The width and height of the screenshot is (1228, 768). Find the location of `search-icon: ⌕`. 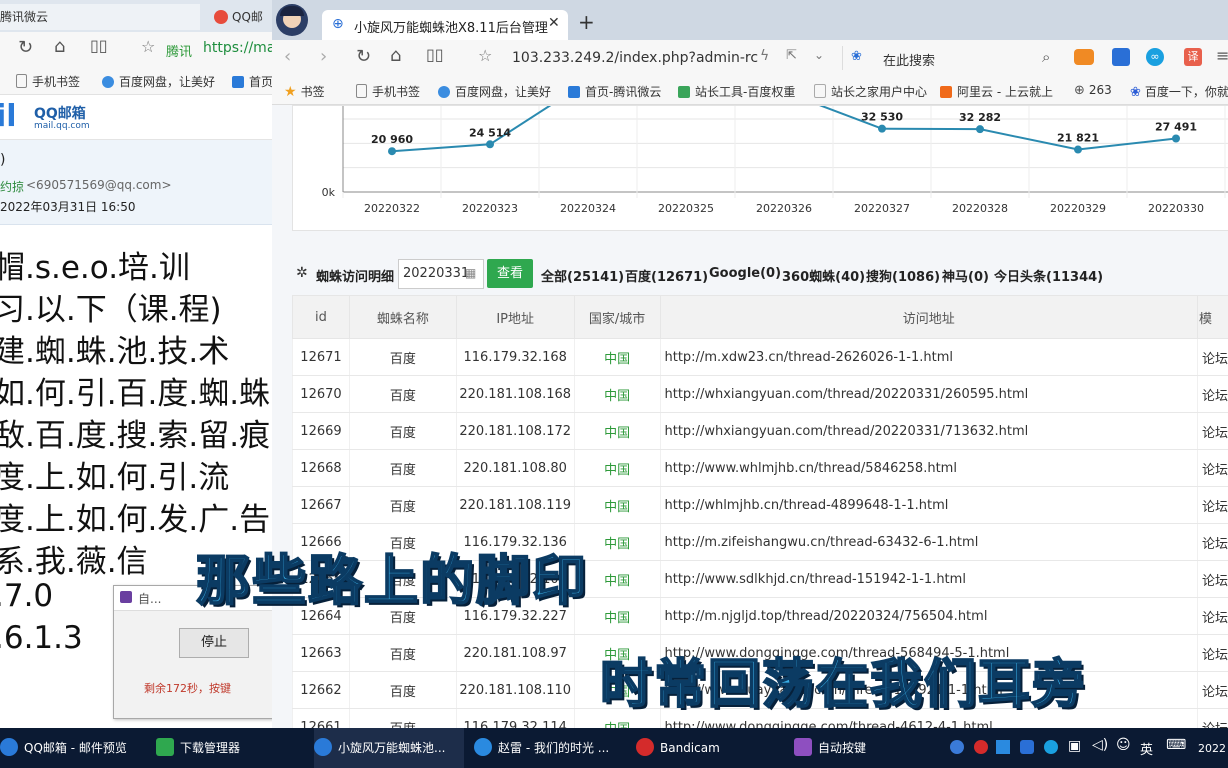

search-icon: ⌕ is located at coordinates (1046, 57).